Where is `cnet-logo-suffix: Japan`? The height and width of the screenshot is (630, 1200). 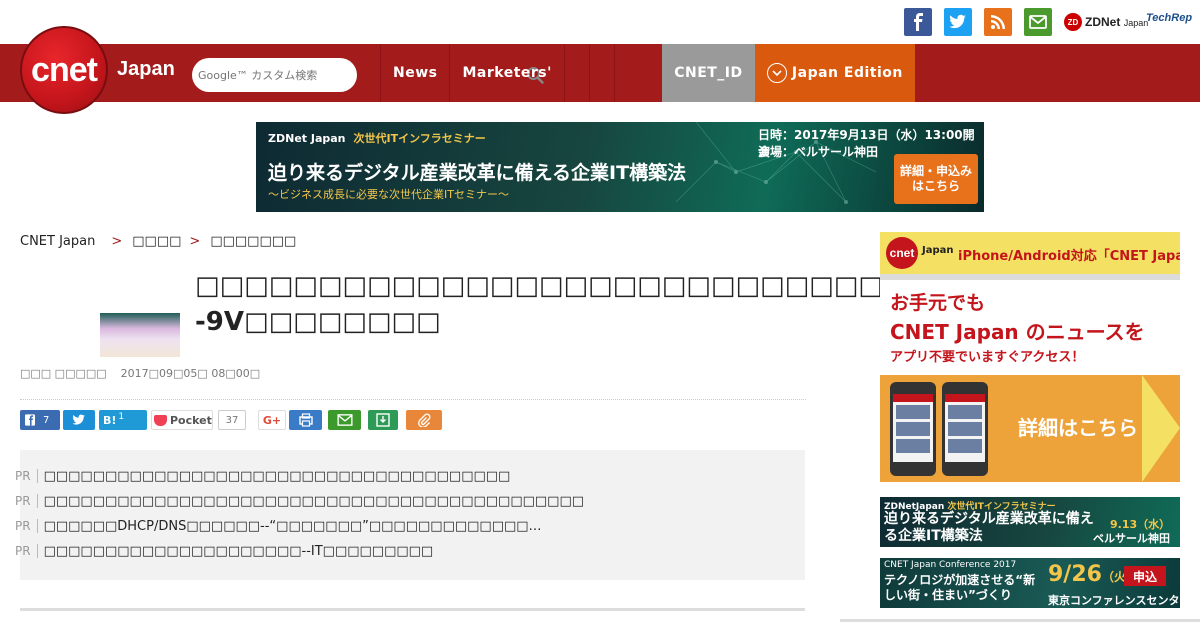
cnet-logo-suffix: Japan is located at coordinates (146, 69).